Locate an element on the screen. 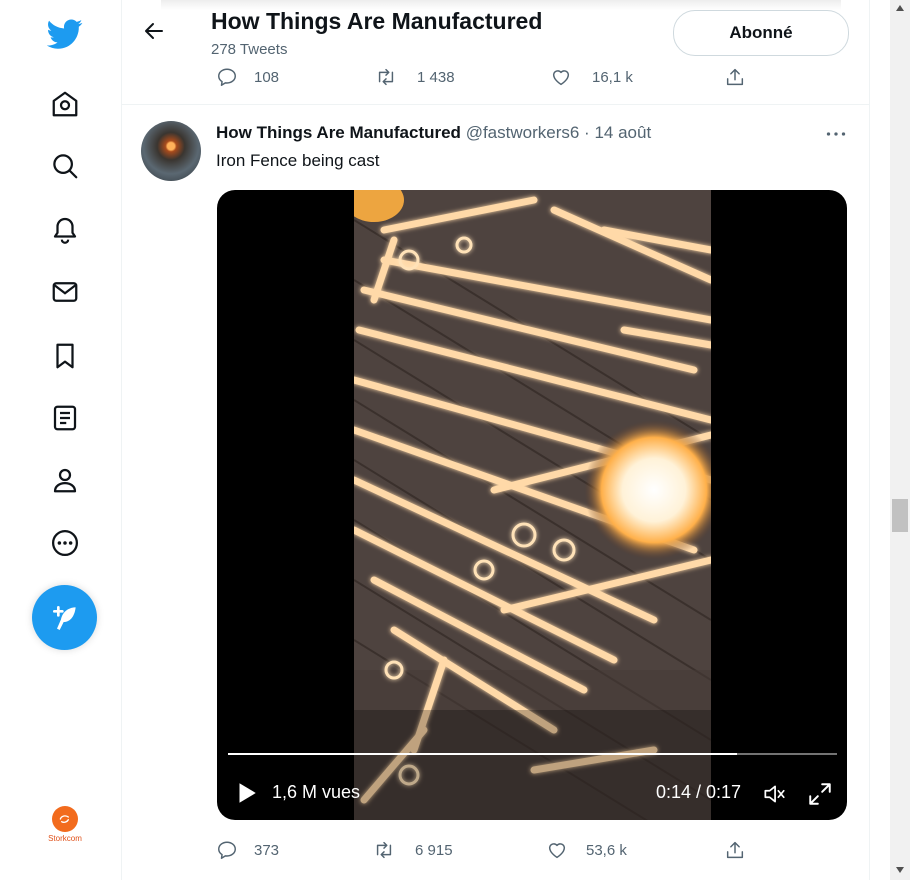  volume-muted-icon is located at coordinates (774, 794).